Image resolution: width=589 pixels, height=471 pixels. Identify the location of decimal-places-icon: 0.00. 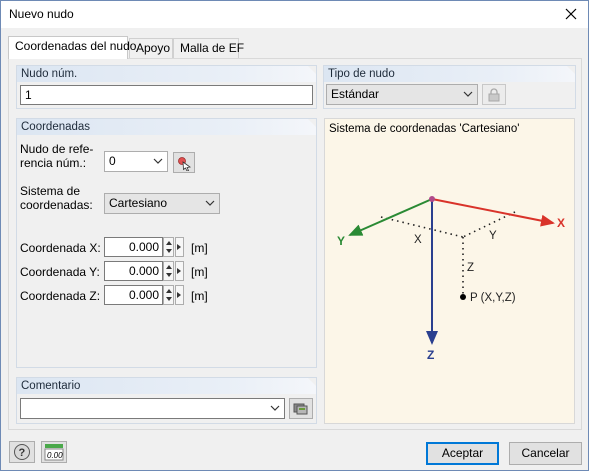
(54, 452).